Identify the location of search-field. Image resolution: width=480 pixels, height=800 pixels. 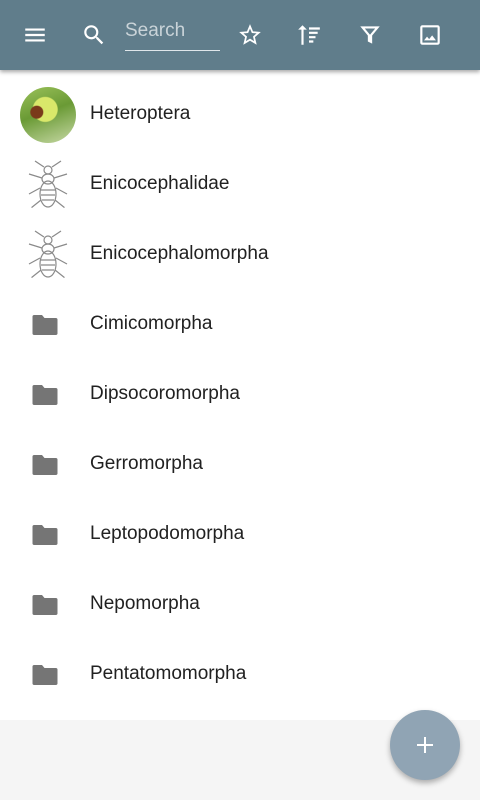
(172, 33).